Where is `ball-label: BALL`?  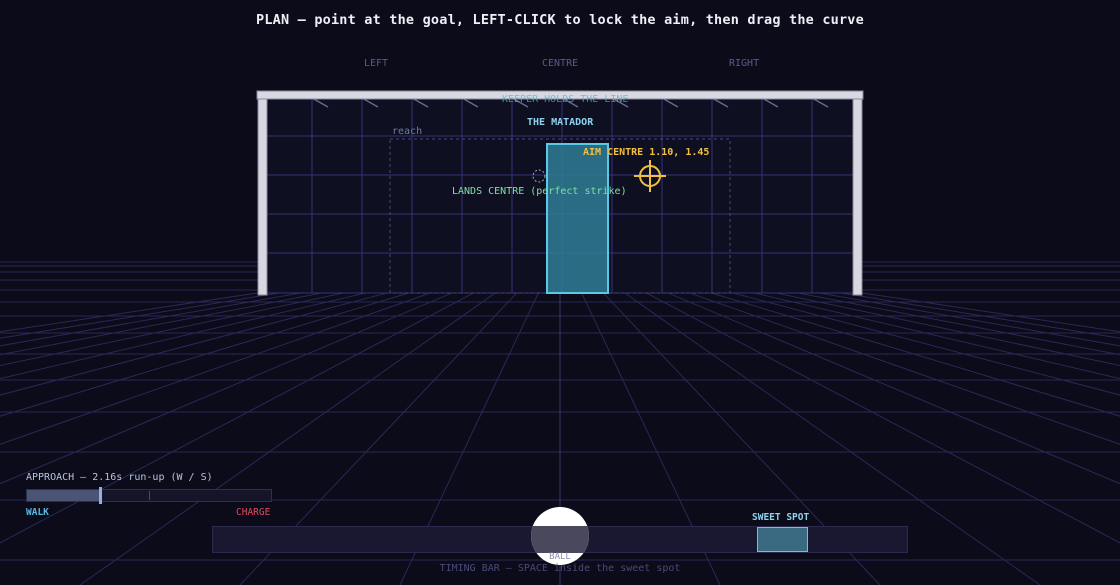 ball-label: BALL is located at coordinates (560, 557).